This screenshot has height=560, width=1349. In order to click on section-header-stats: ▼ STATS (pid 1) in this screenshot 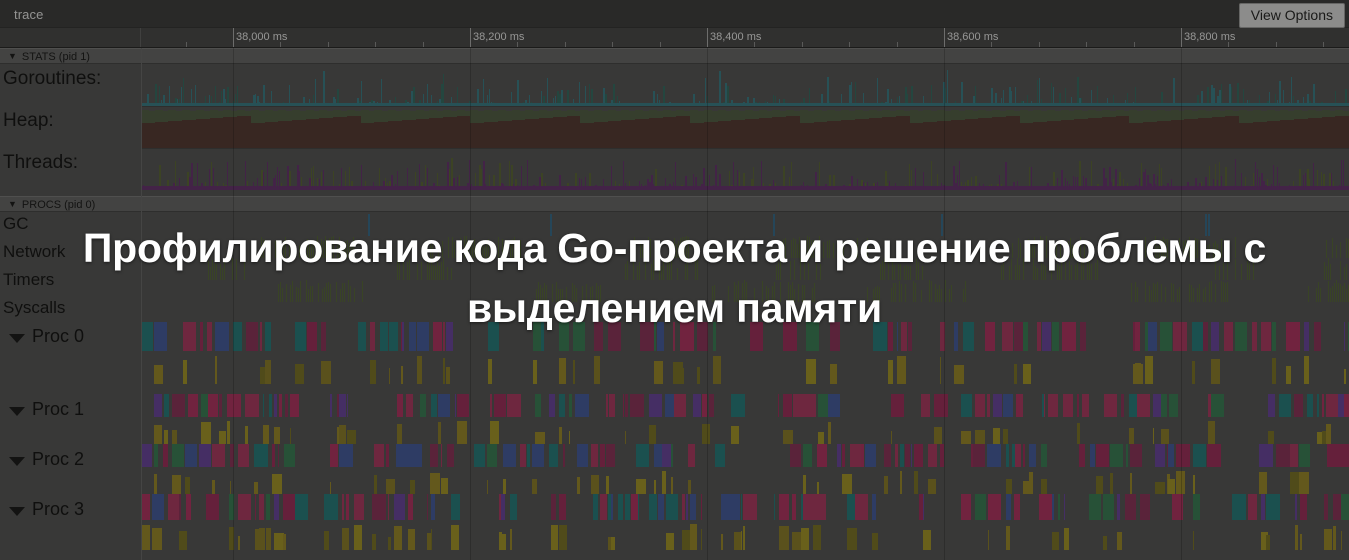, I will do `click(674, 56)`.